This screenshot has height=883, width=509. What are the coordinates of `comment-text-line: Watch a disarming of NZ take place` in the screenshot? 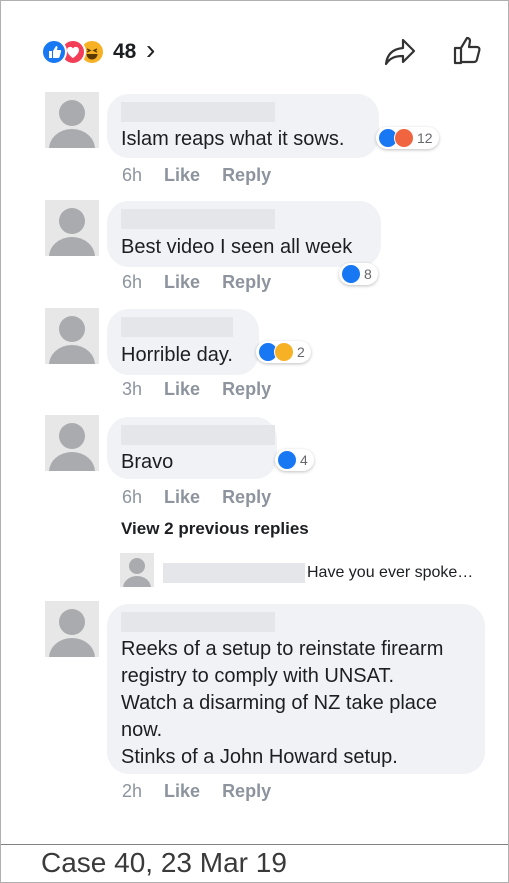 It's located at (279, 703).